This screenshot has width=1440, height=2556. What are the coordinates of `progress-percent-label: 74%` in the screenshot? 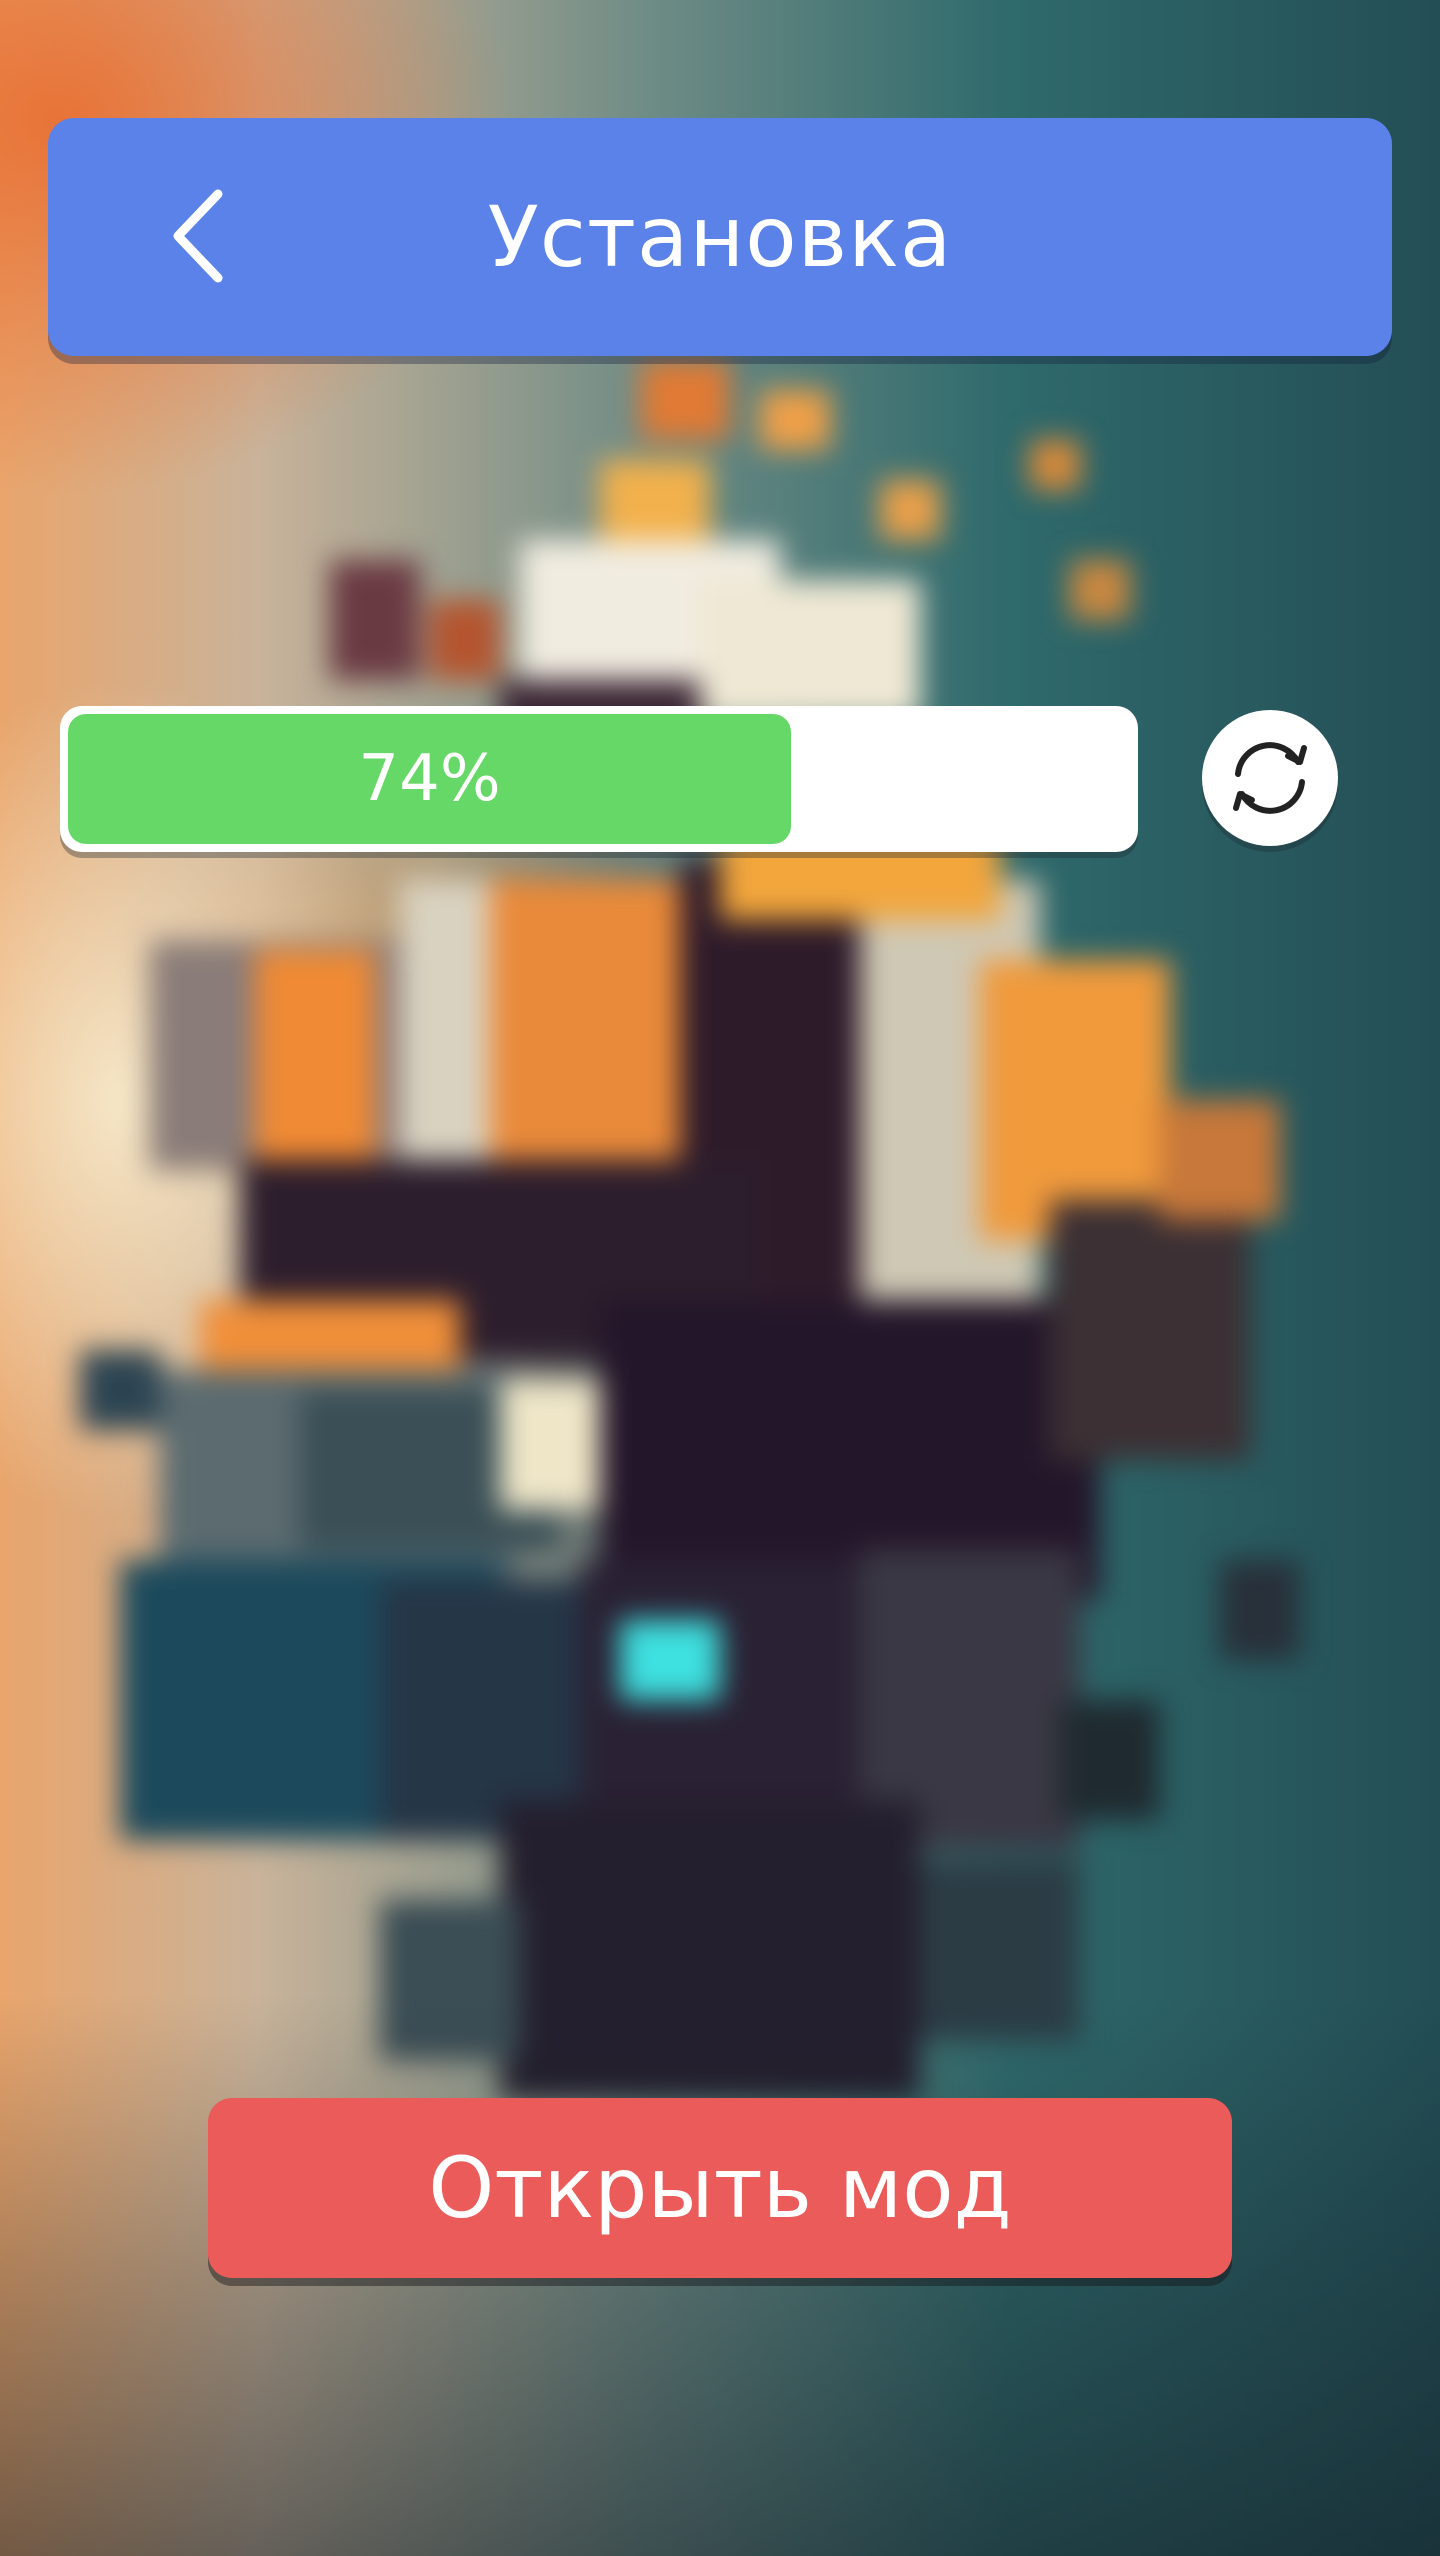 It's located at (429, 779).